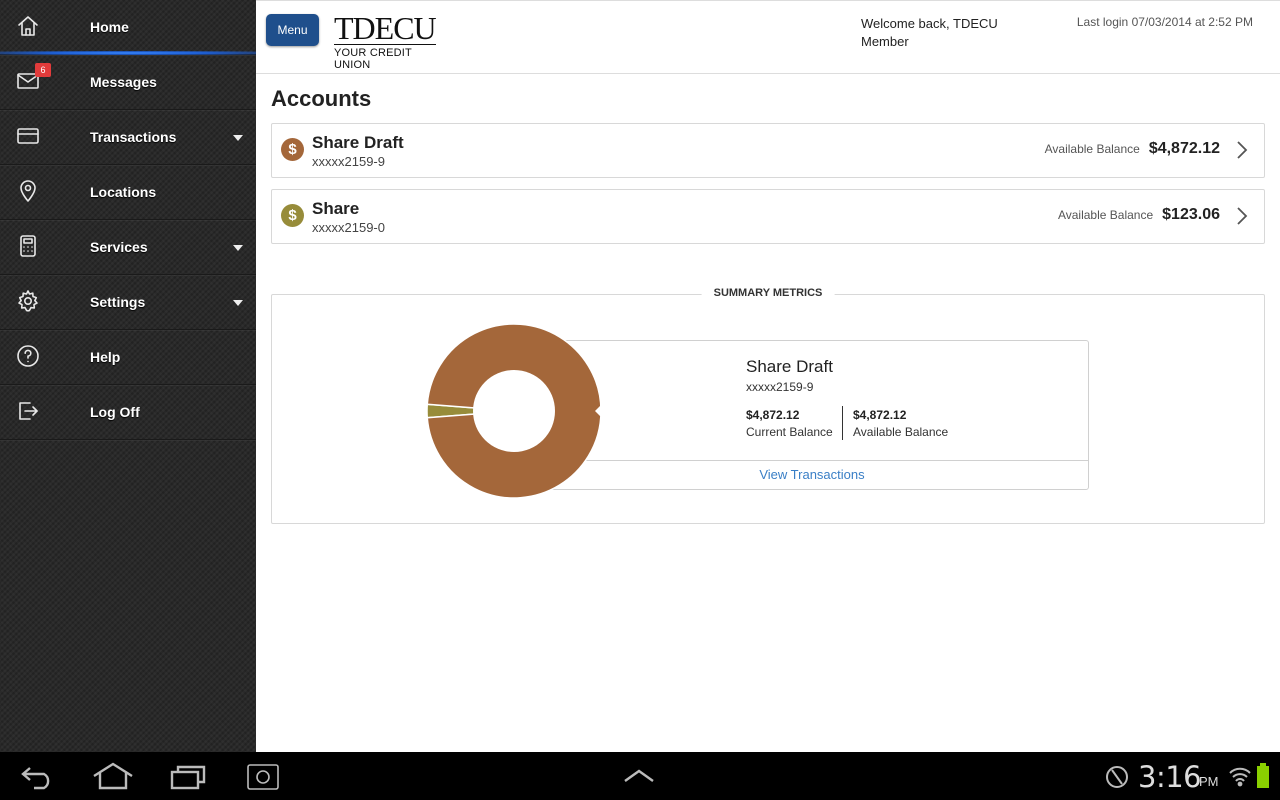 The width and height of the screenshot is (1280, 800). I want to click on available-balance-detail: $4,872.12 Available Balance, so click(900, 423).